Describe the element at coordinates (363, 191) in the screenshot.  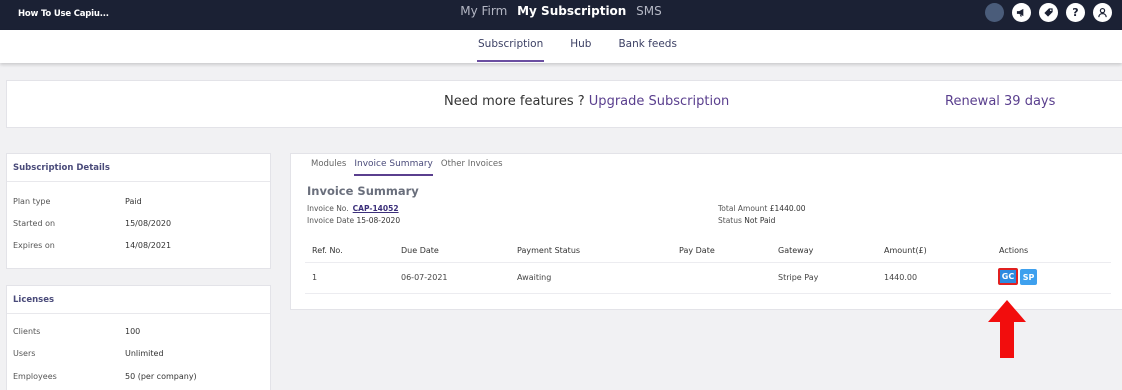
I see `invoice-summary-heading: Invoice Summary` at that location.